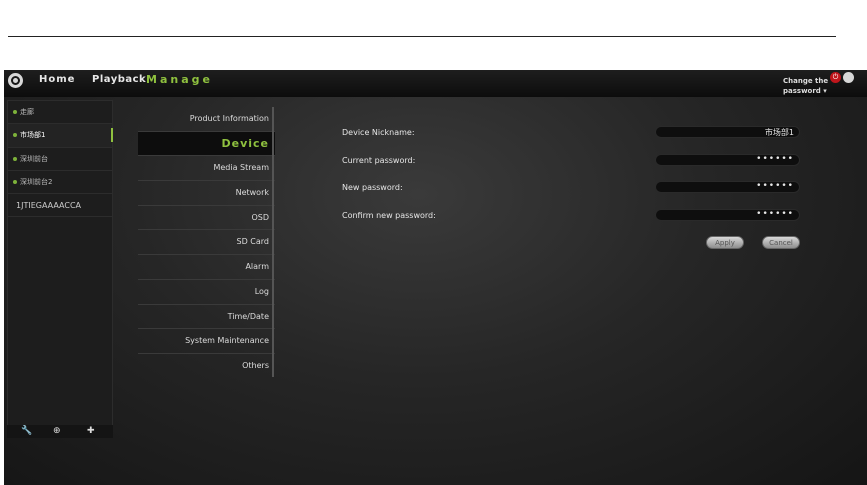 The width and height of the screenshot is (867, 485). What do you see at coordinates (379, 160) in the screenshot?
I see `current-password-label: Current password:` at bounding box center [379, 160].